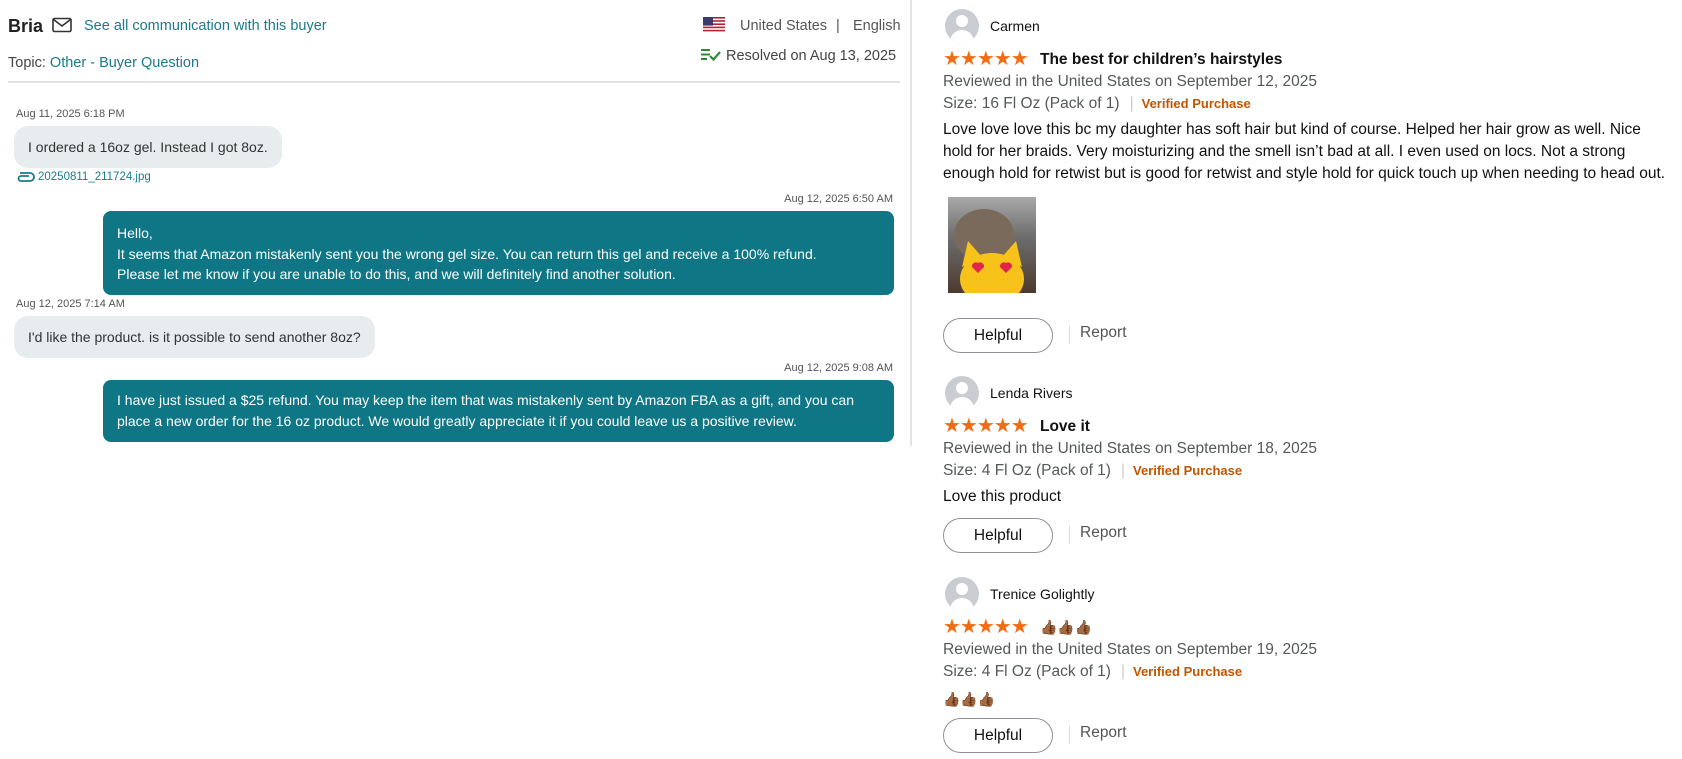 This screenshot has height=759, width=1682. I want to click on topic: Topic: Other - Buyer Question, so click(103, 63).